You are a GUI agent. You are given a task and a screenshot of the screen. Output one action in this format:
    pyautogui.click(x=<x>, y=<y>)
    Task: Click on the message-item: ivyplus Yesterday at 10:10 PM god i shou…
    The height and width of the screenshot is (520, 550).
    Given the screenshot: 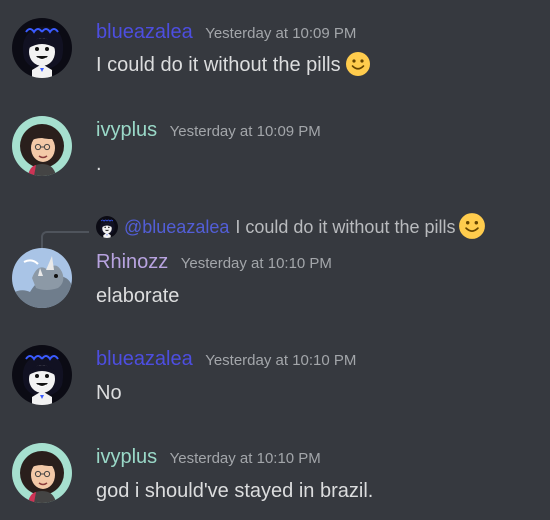 What is the action you would take?
    pyautogui.click(x=275, y=475)
    